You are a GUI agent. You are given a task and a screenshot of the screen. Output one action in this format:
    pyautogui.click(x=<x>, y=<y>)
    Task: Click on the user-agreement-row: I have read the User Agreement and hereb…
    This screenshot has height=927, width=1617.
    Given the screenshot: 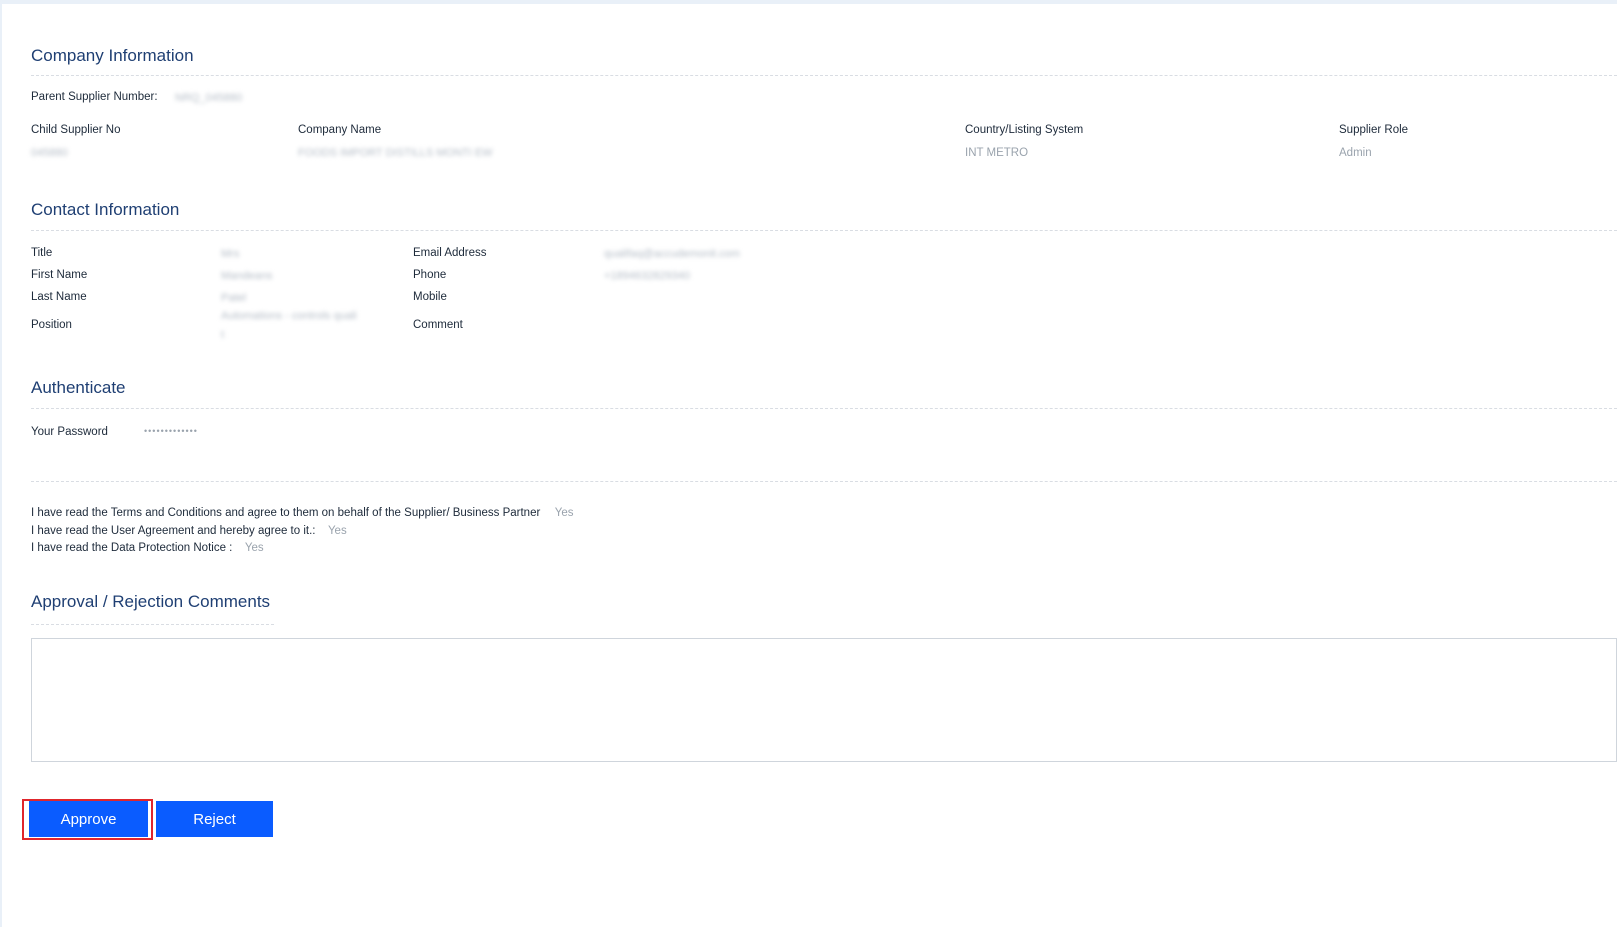 What is the action you would take?
    pyautogui.click(x=189, y=530)
    